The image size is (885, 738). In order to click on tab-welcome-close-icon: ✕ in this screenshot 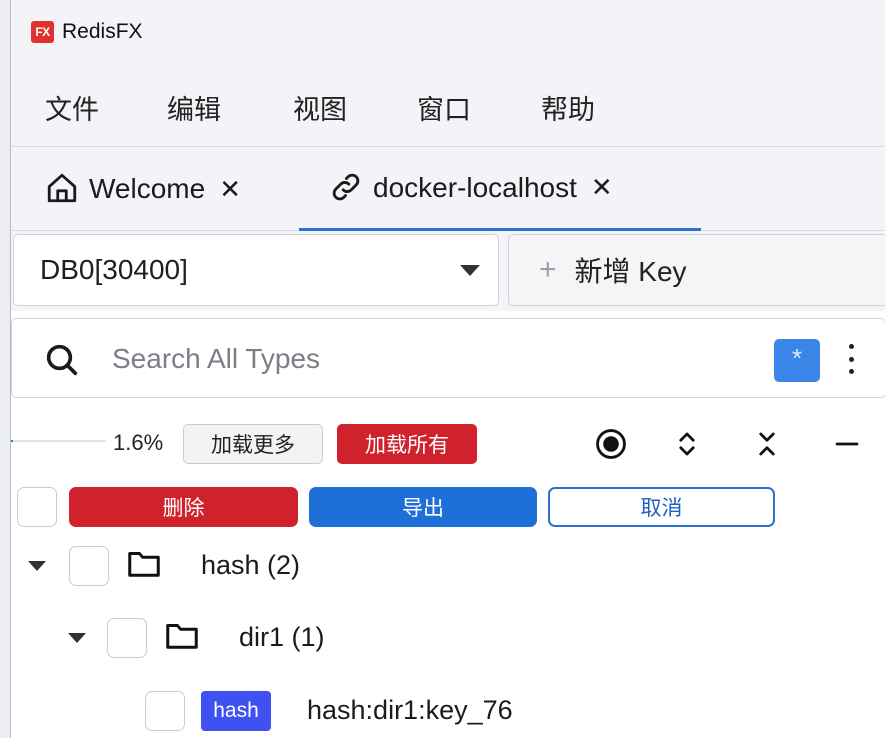, I will do `click(230, 189)`.